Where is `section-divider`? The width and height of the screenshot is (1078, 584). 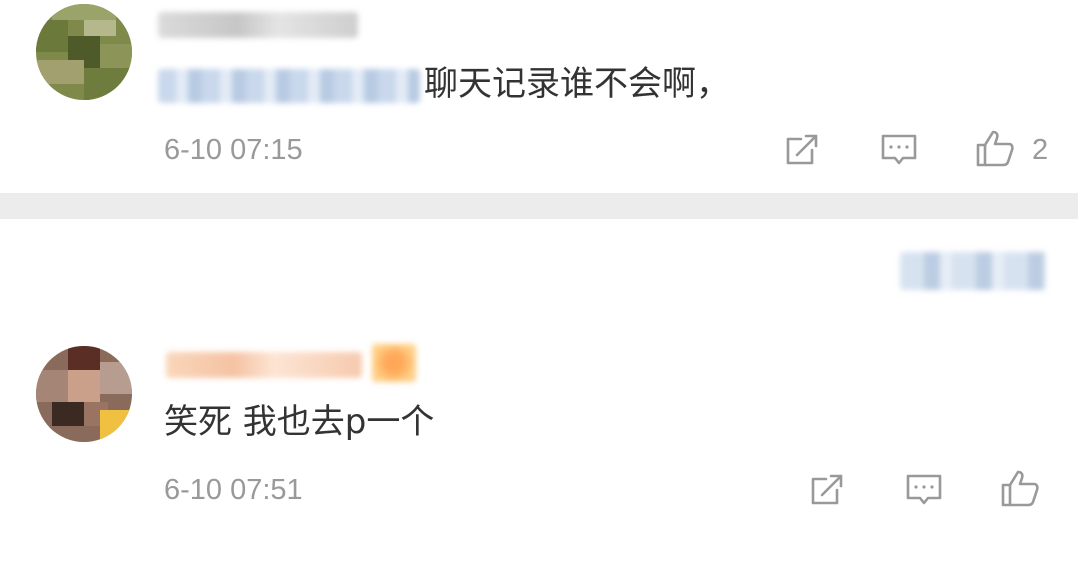
section-divider is located at coordinates (539, 206).